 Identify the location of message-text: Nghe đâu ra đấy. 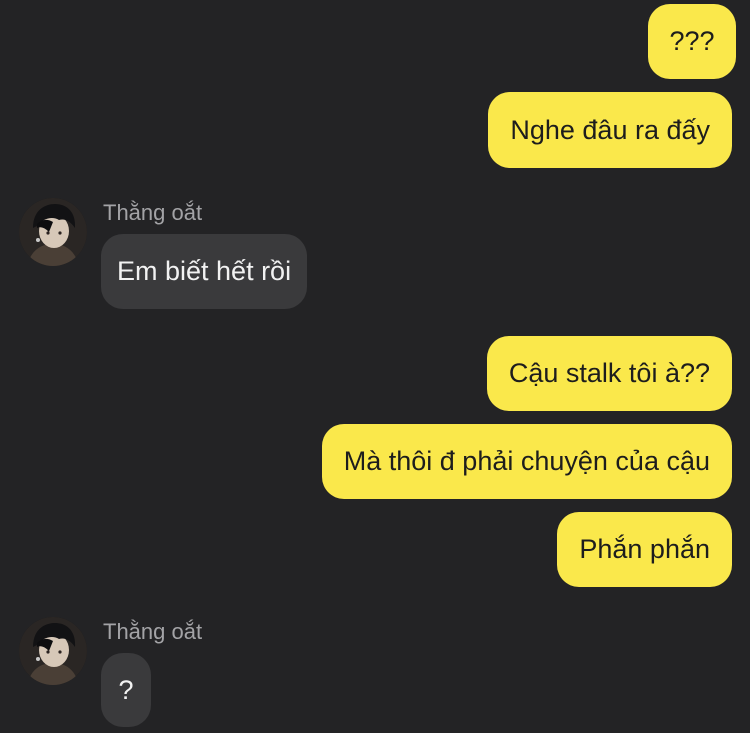
(610, 129).